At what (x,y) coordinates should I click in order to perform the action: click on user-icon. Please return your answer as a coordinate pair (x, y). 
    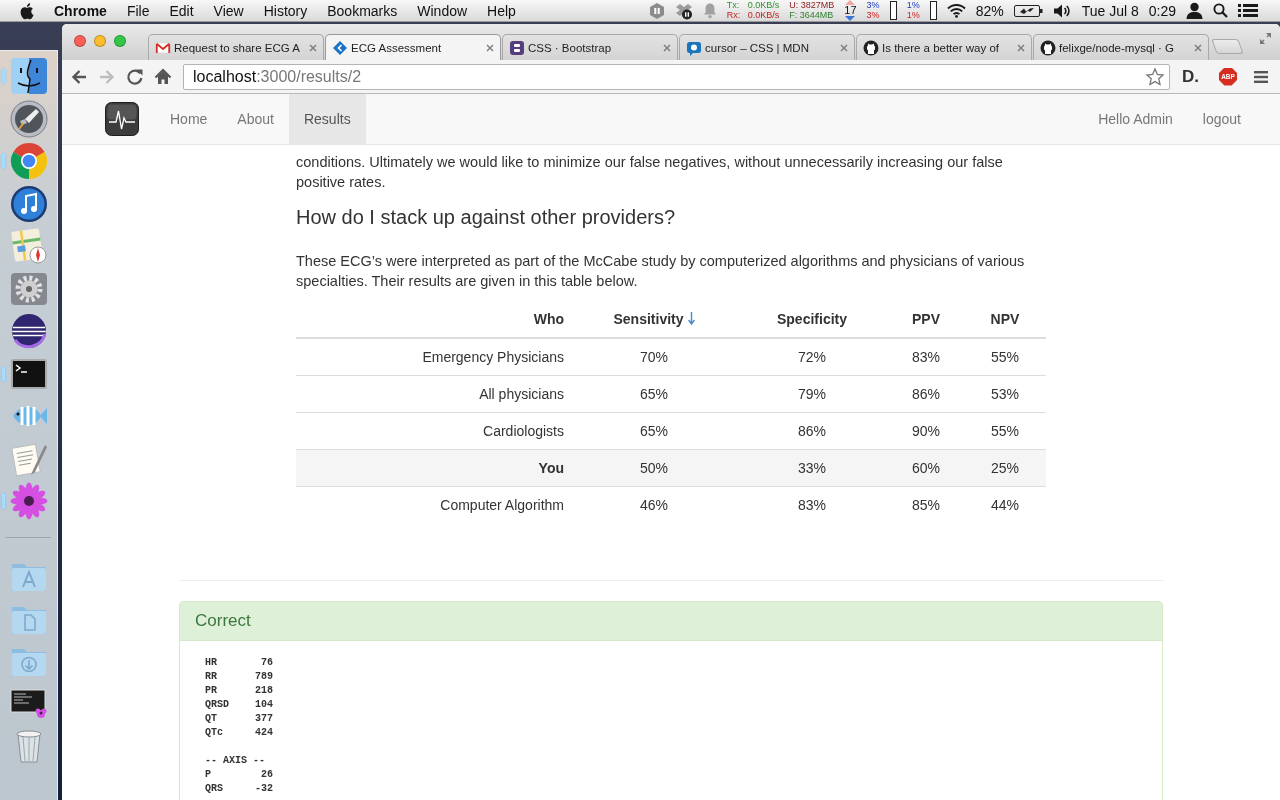
    Looking at the image, I should click on (1194, 10).